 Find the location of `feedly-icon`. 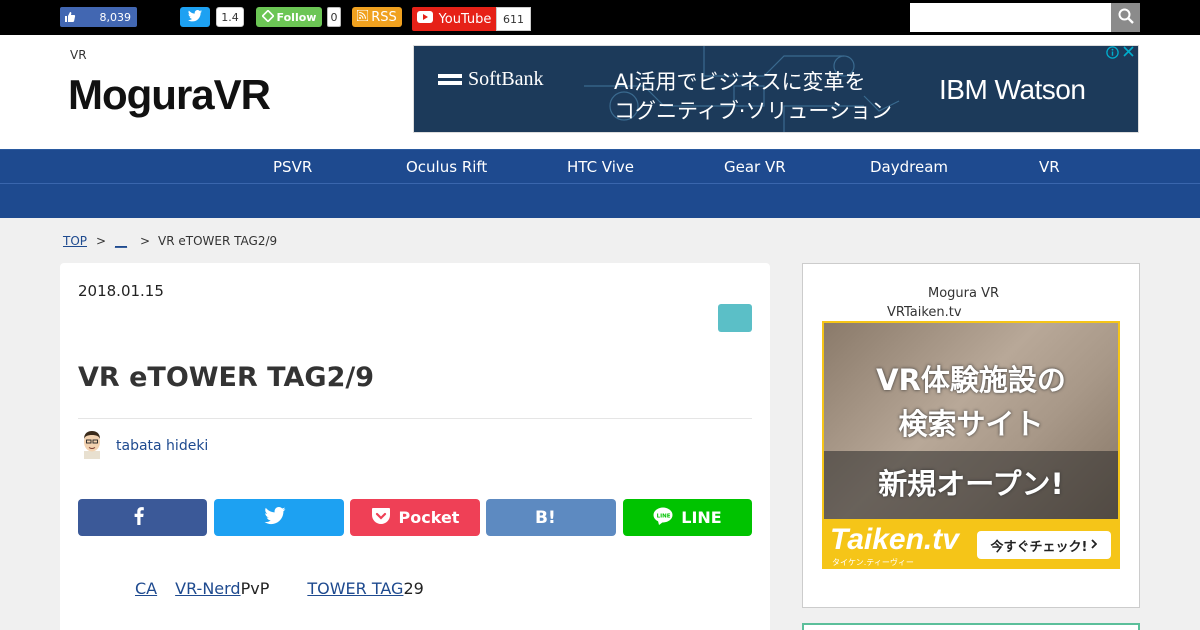

feedly-icon is located at coordinates (267, 16).